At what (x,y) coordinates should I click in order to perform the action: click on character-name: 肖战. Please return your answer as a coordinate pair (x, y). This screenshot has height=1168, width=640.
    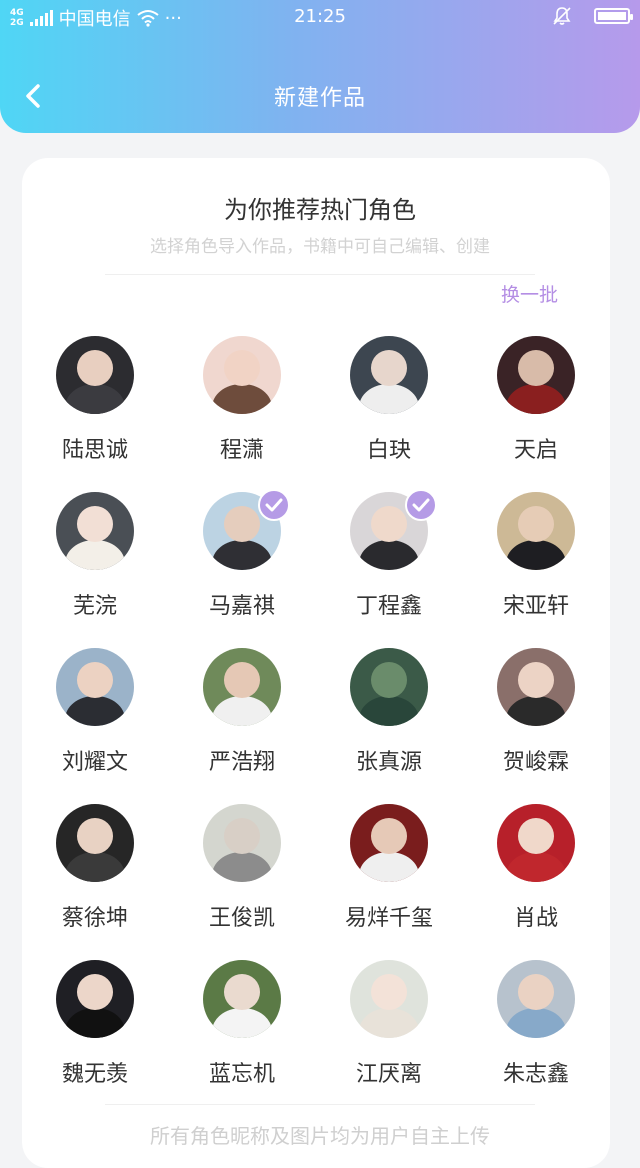
    Looking at the image, I should click on (535, 918).